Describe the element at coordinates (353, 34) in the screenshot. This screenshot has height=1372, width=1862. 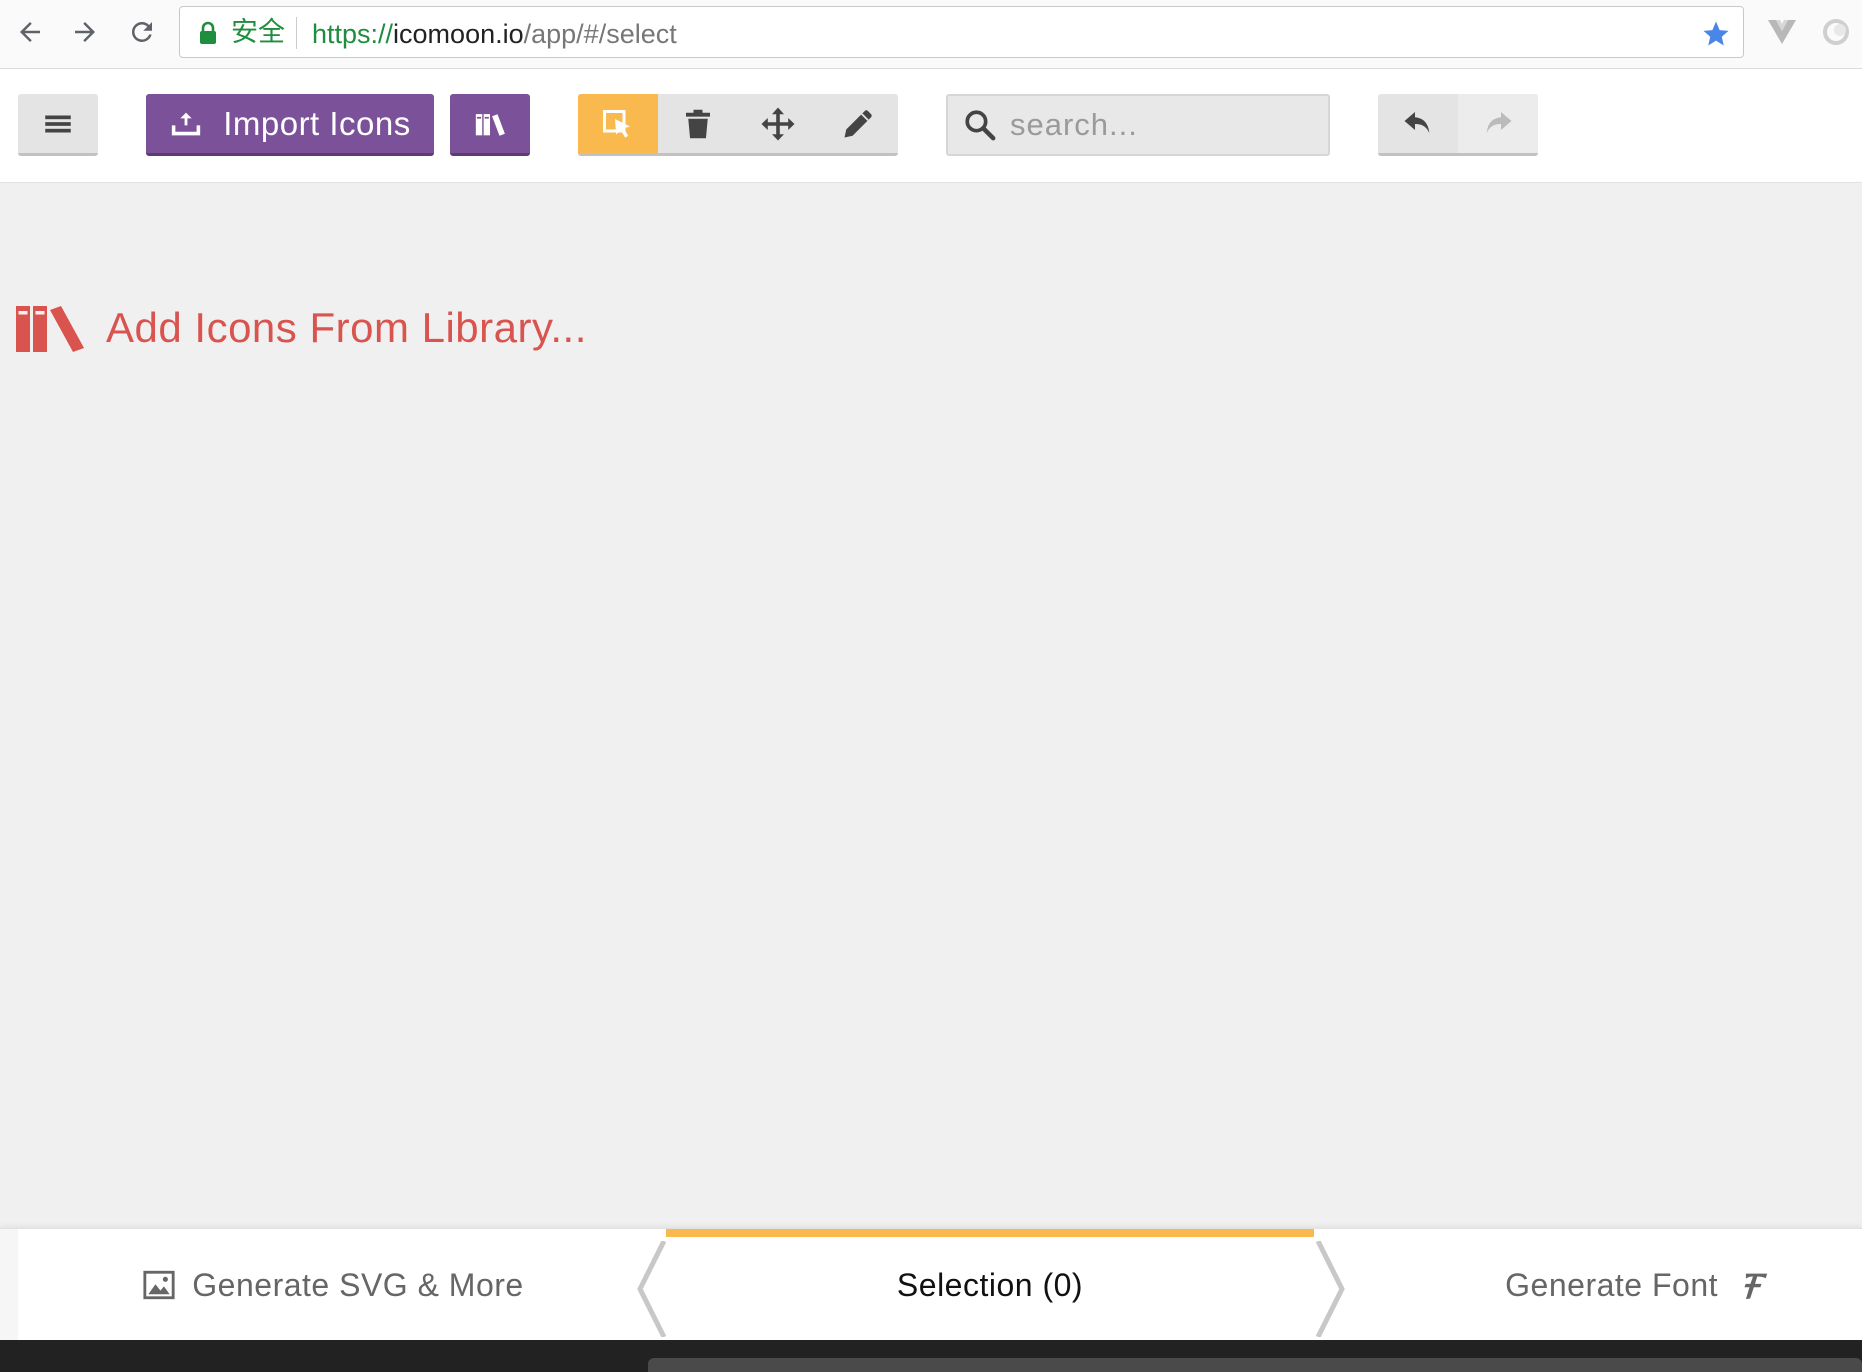
I see `url-scheme: https://` at that location.